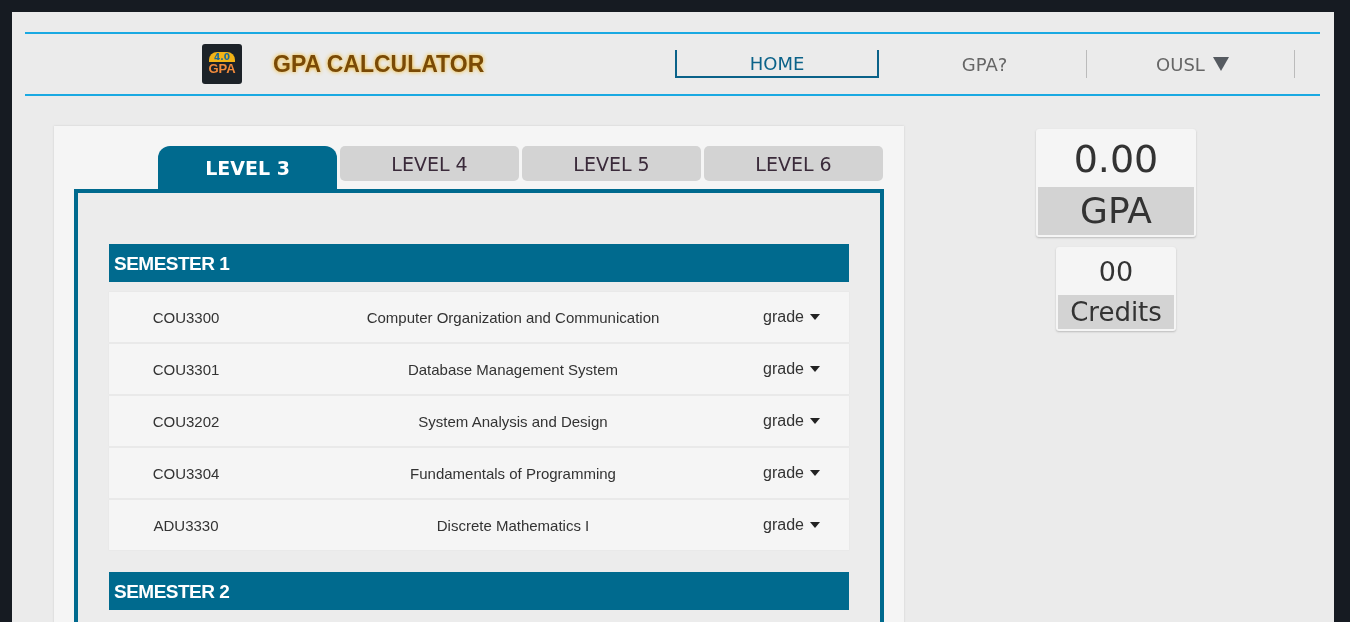 This screenshot has height=622, width=1350. I want to click on semester-header: SEMESTER 1, so click(479, 263).